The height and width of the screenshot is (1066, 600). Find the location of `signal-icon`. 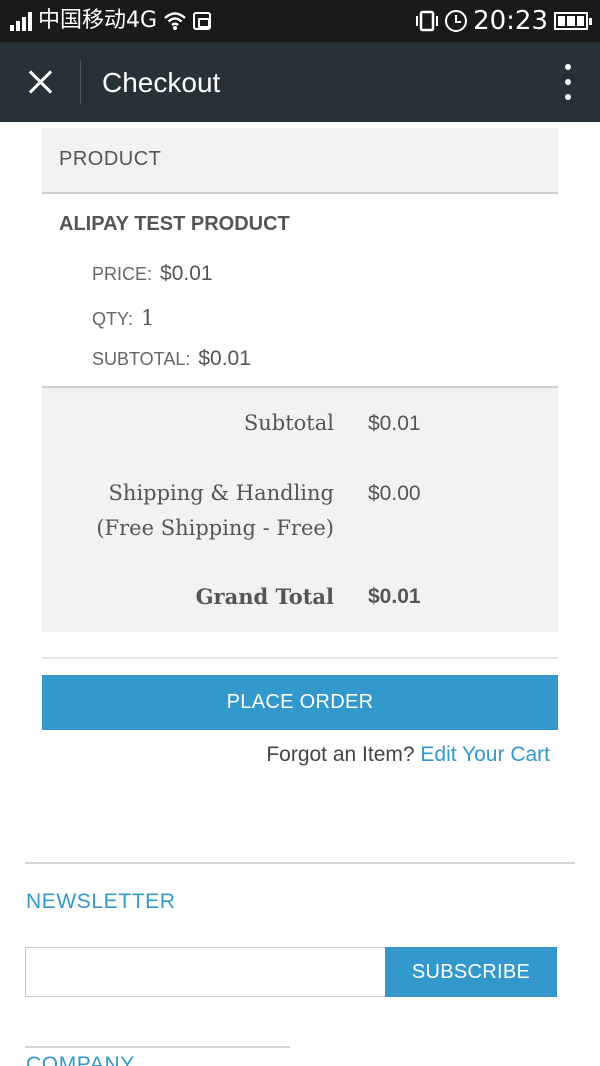

signal-icon is located at coordinates (21, 21).